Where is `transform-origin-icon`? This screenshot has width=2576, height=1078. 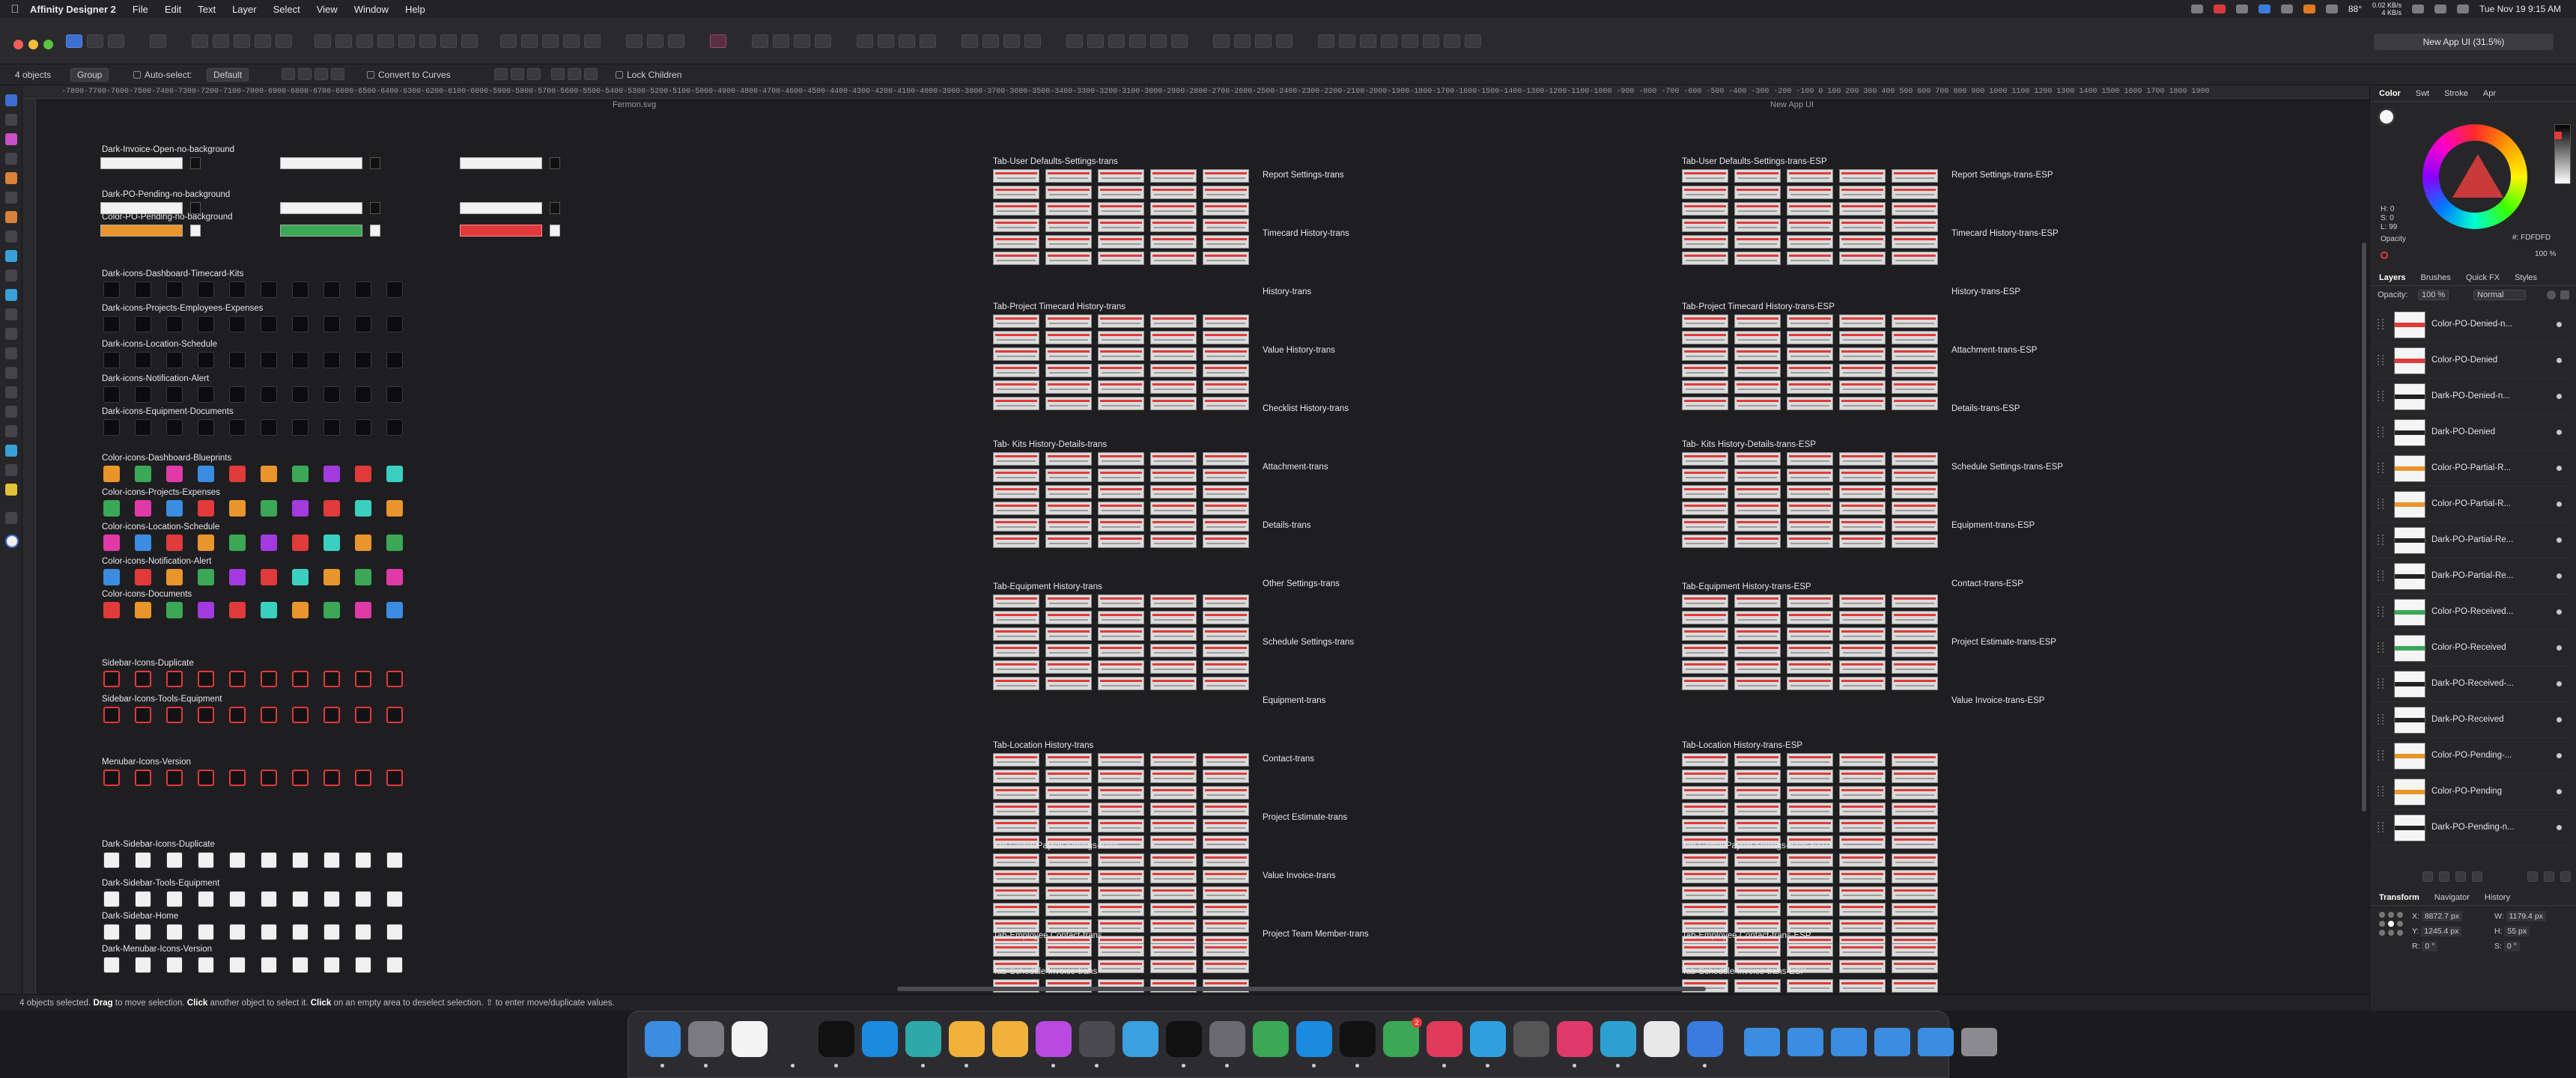 transform-origin-icon is located at coordinates (288, 74).